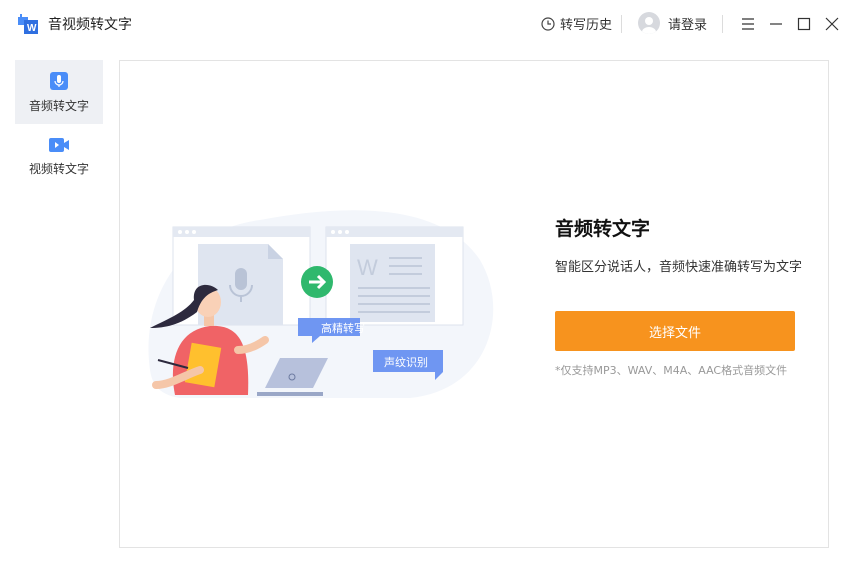 The height and width of the screenshot is (578, 858). Describe the element at coordinates (343, 328) in the screenshot. I see `bubble-label-transcription: 高精转写` at that location.